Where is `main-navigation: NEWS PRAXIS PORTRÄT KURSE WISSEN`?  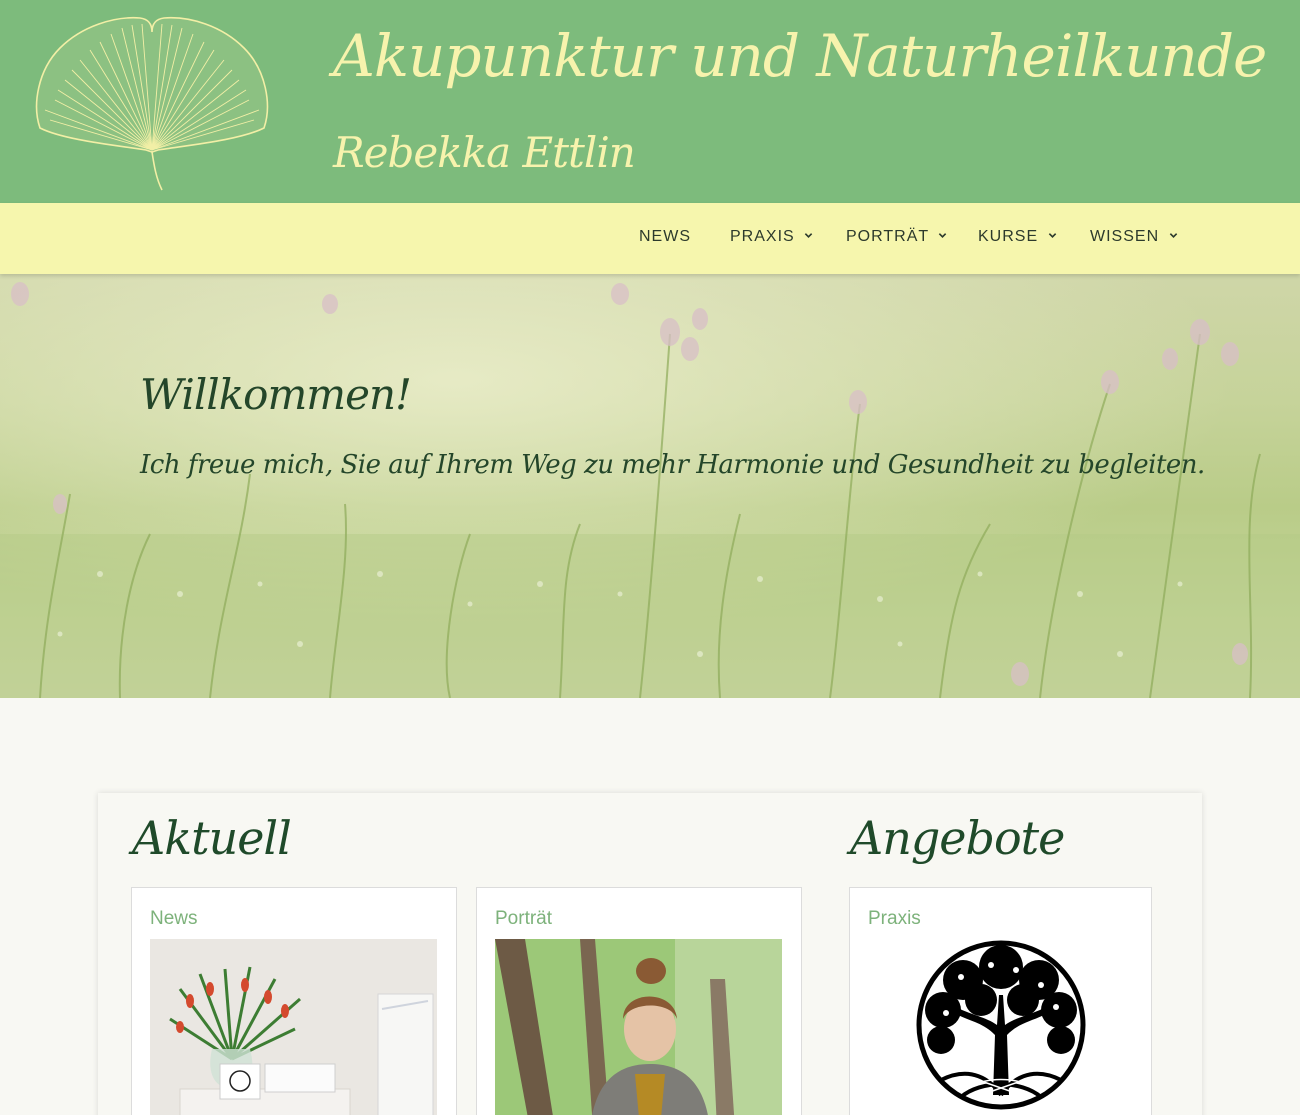 main-navigation: NEWS PRAXIS PORTRÄT KURSE WISSEN is located at coordinates (650, 238).